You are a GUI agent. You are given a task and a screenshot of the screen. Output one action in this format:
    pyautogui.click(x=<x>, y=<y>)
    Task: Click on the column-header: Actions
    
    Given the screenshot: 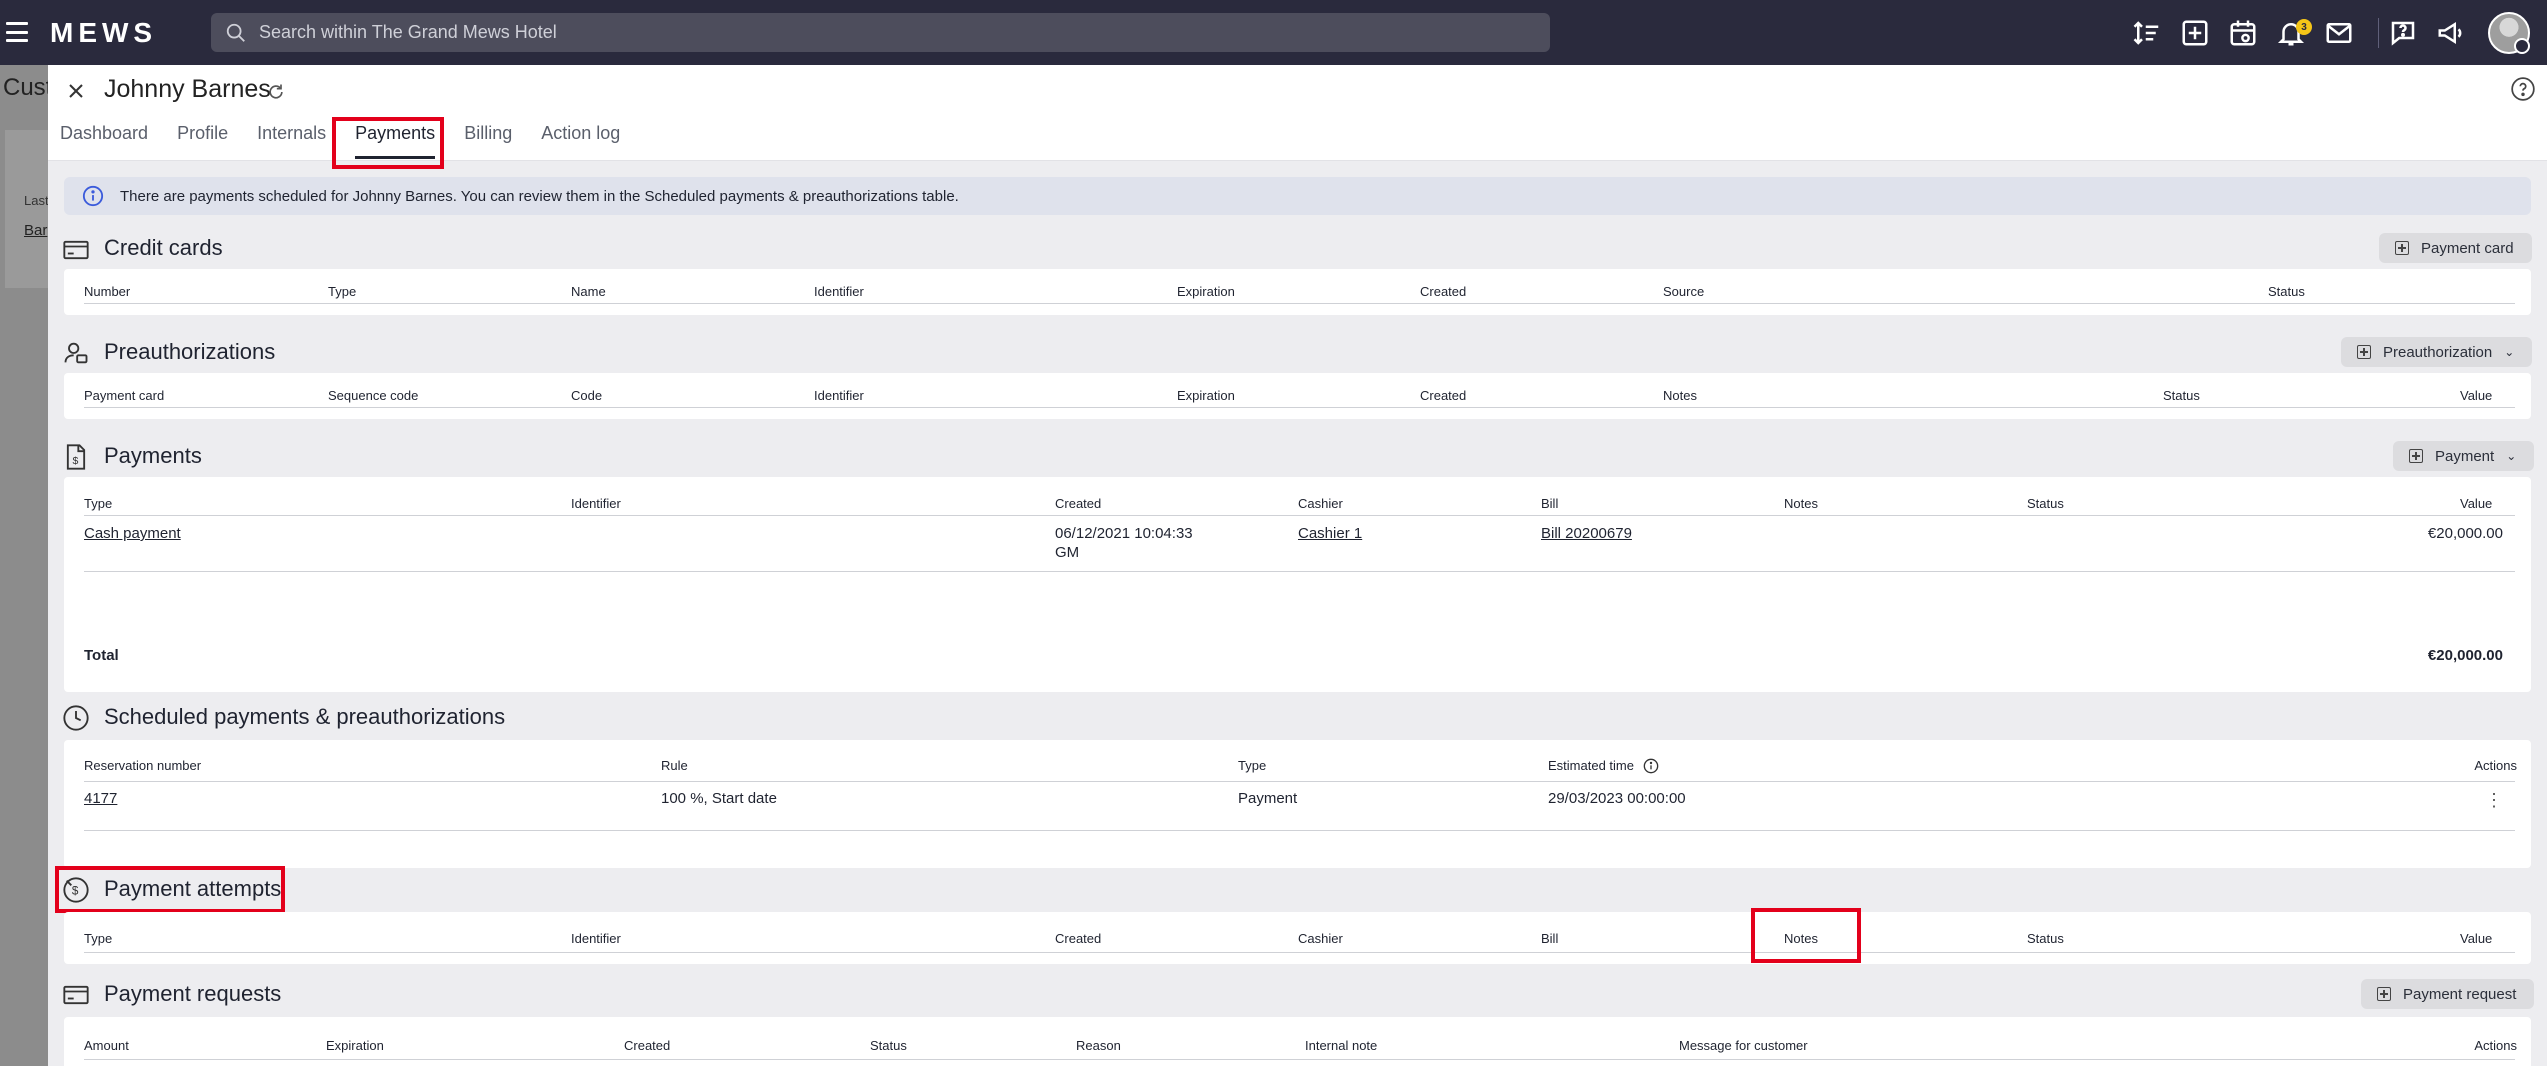 What is the action you would take?
    pyautogui.click(x=2495, y=1045)
    